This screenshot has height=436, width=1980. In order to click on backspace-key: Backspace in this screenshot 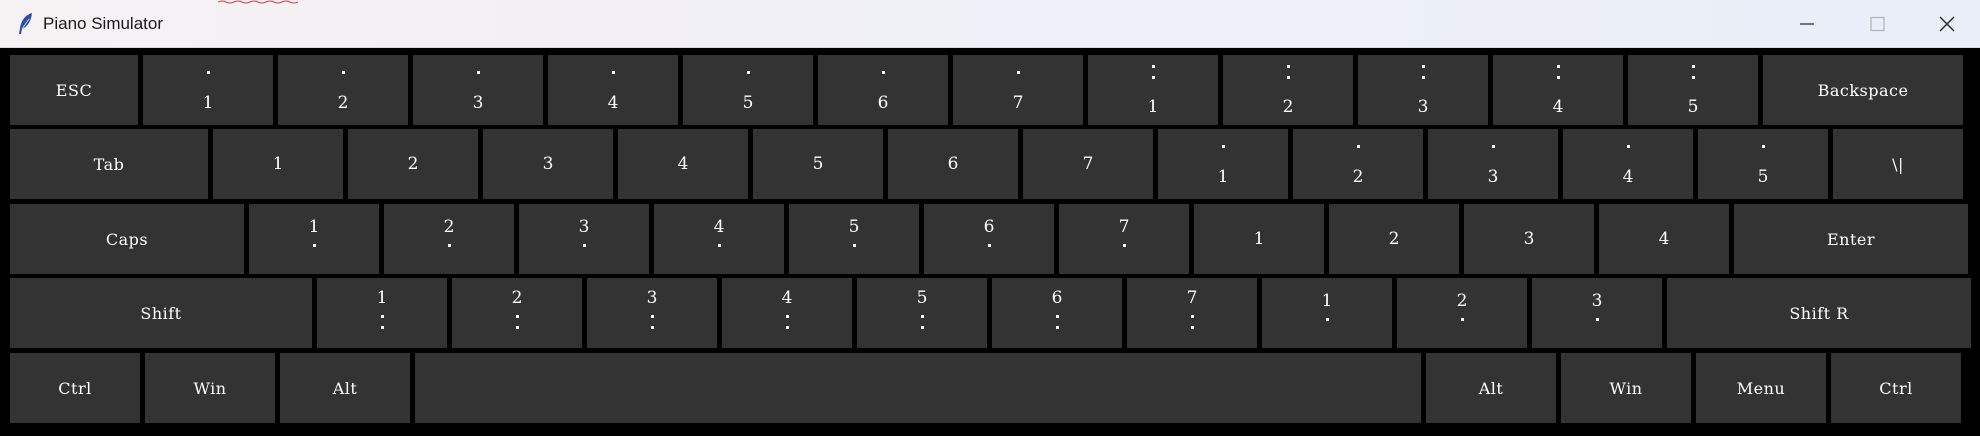, I will do `click(1863, 90)`.